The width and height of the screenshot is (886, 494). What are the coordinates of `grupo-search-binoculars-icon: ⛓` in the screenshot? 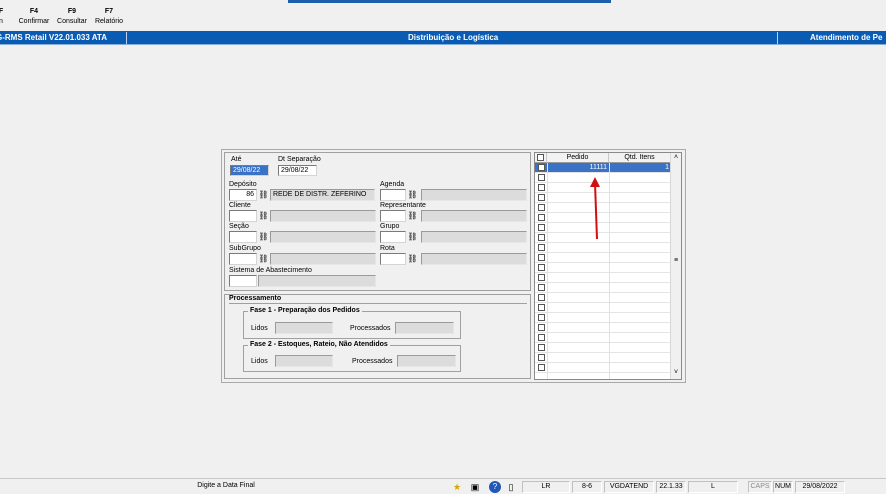 It's located at (412, 236).